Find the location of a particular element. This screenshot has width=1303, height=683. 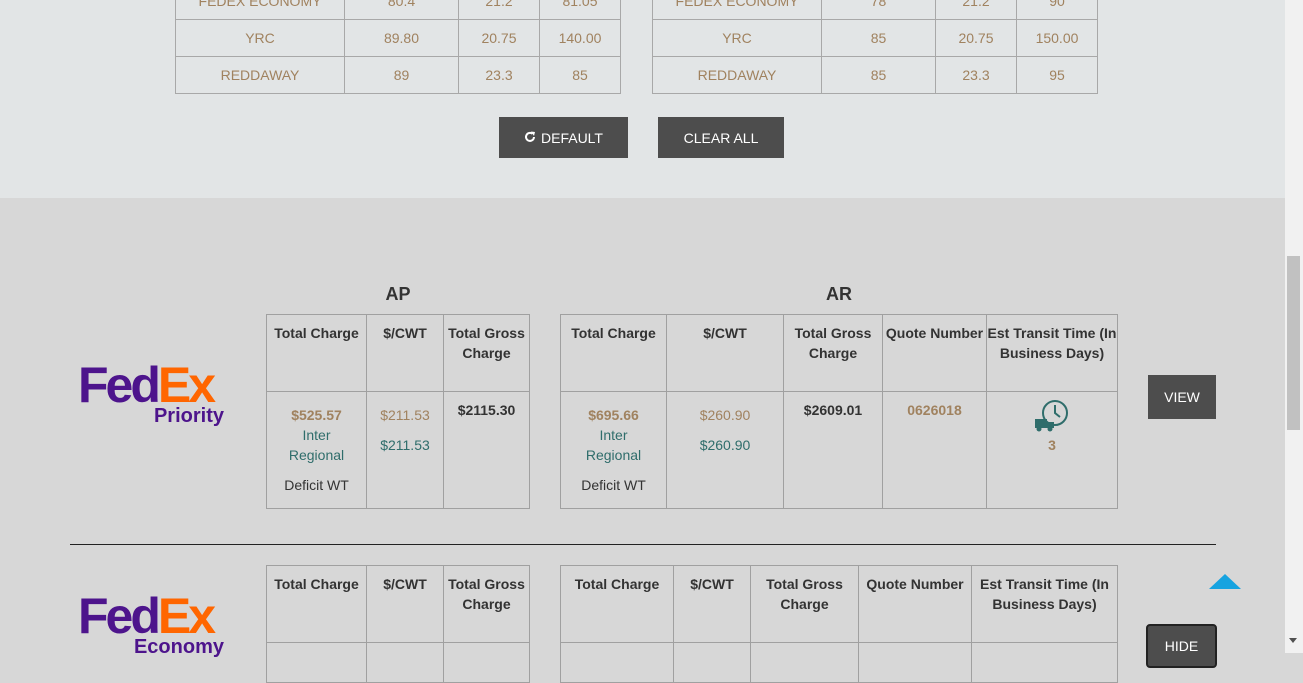

view-button: VIEW is located at coordinates (1182, 397).